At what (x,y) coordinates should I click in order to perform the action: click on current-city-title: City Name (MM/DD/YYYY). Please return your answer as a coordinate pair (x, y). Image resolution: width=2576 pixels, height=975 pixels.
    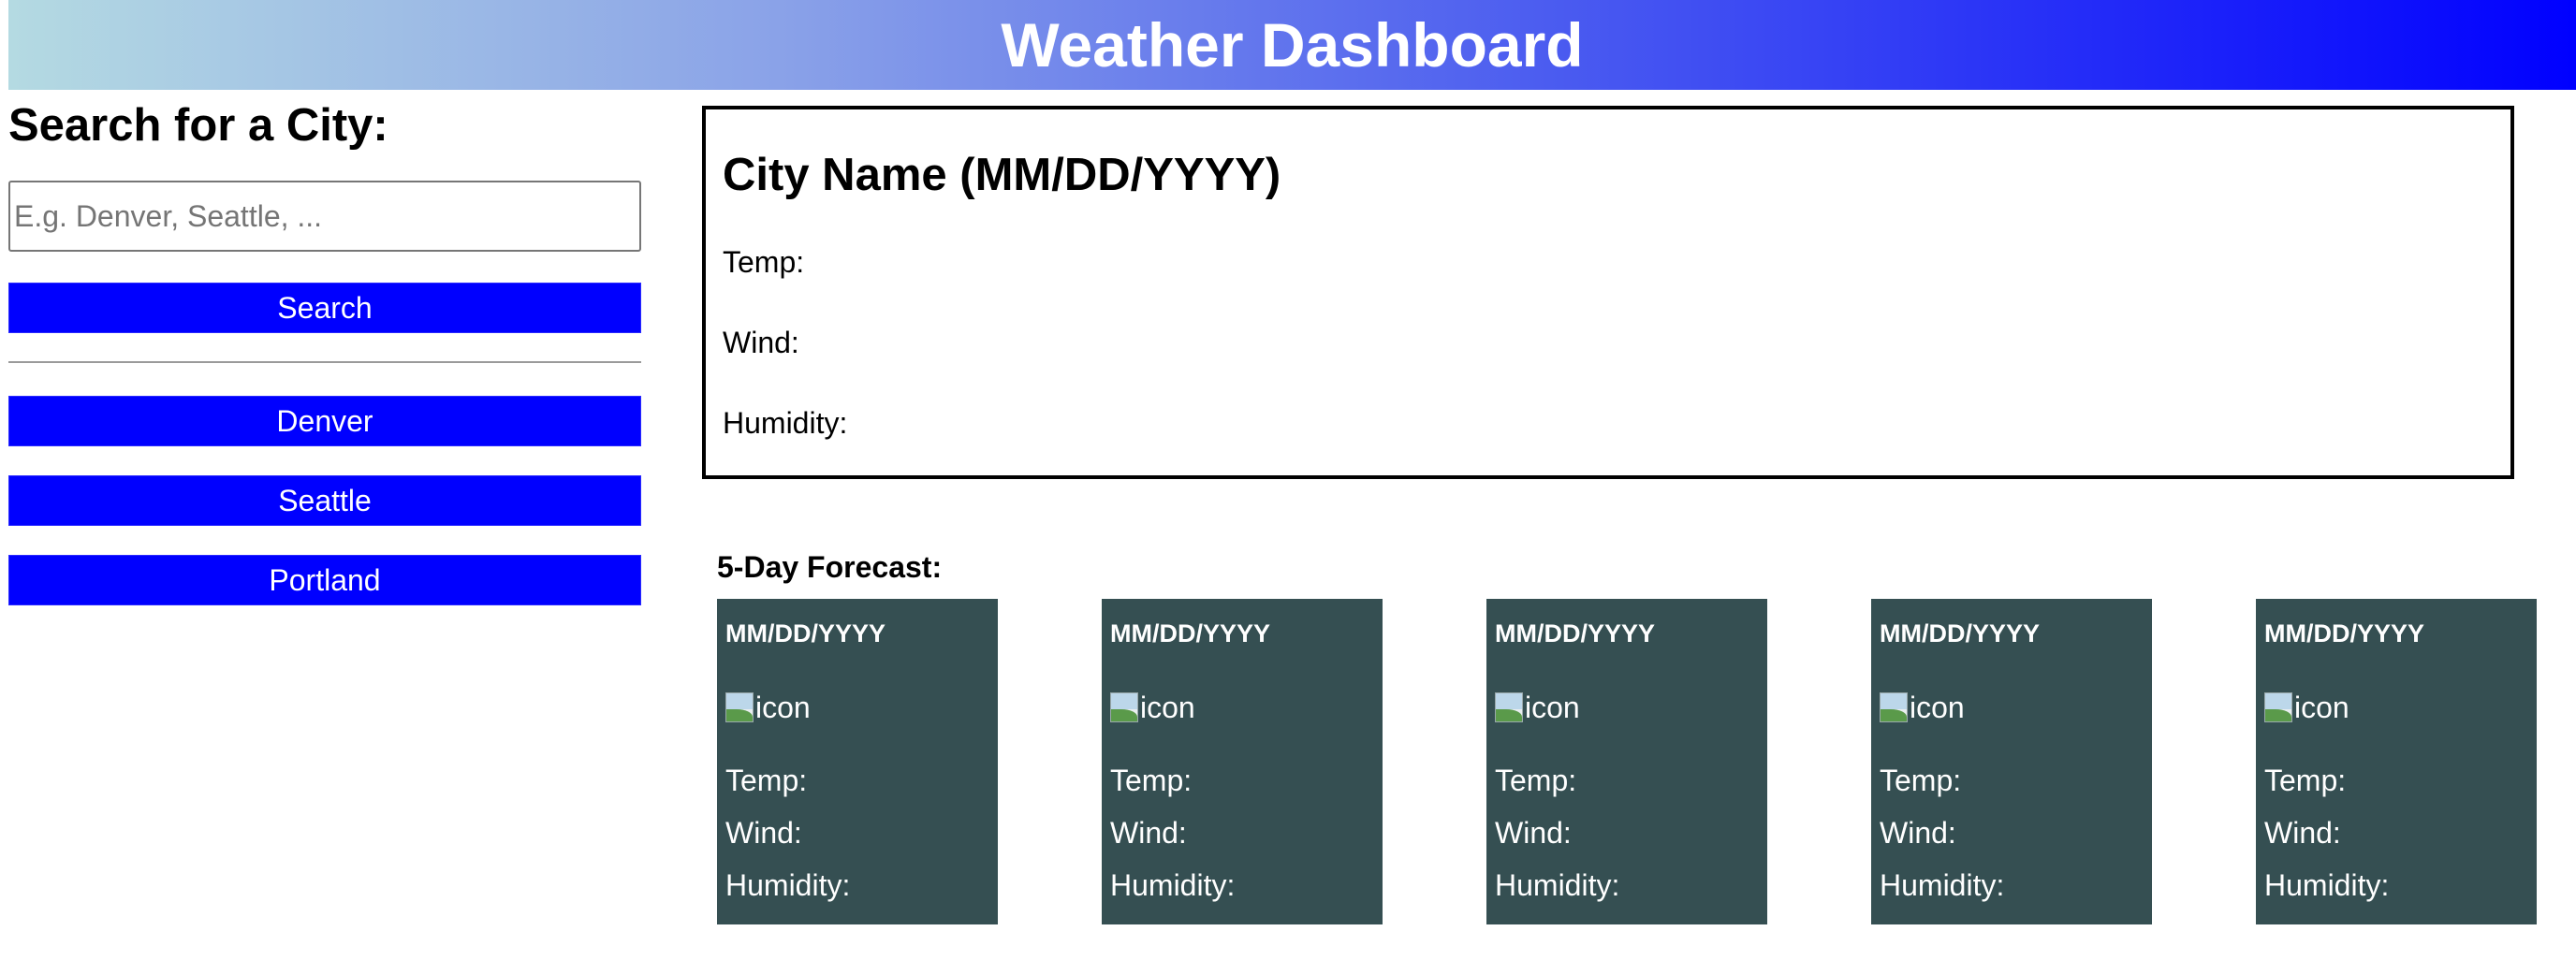
    Looking at the image, I should click on (1002, 175).